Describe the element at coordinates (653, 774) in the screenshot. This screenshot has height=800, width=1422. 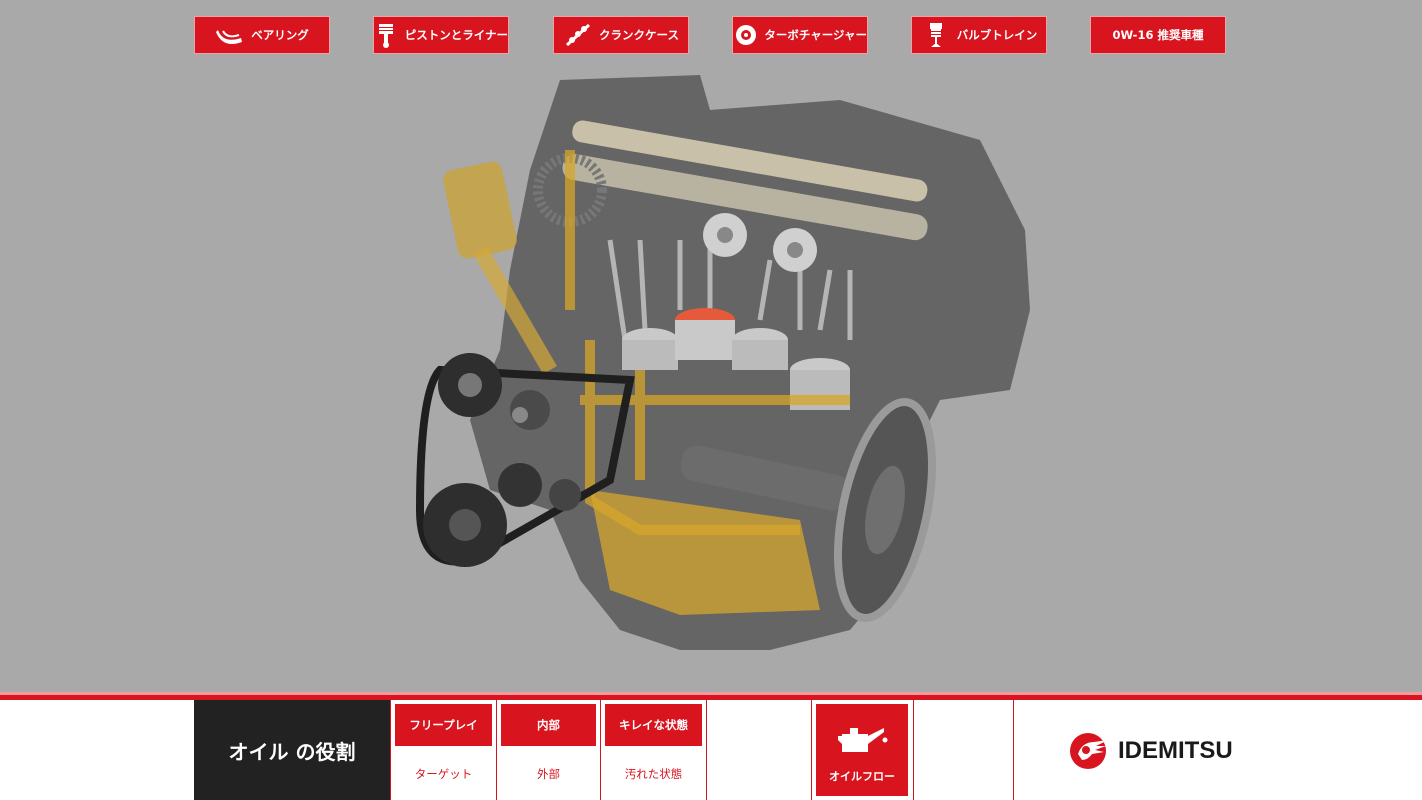
I see `tab-dirty-state: 汚れた状態` at that location.